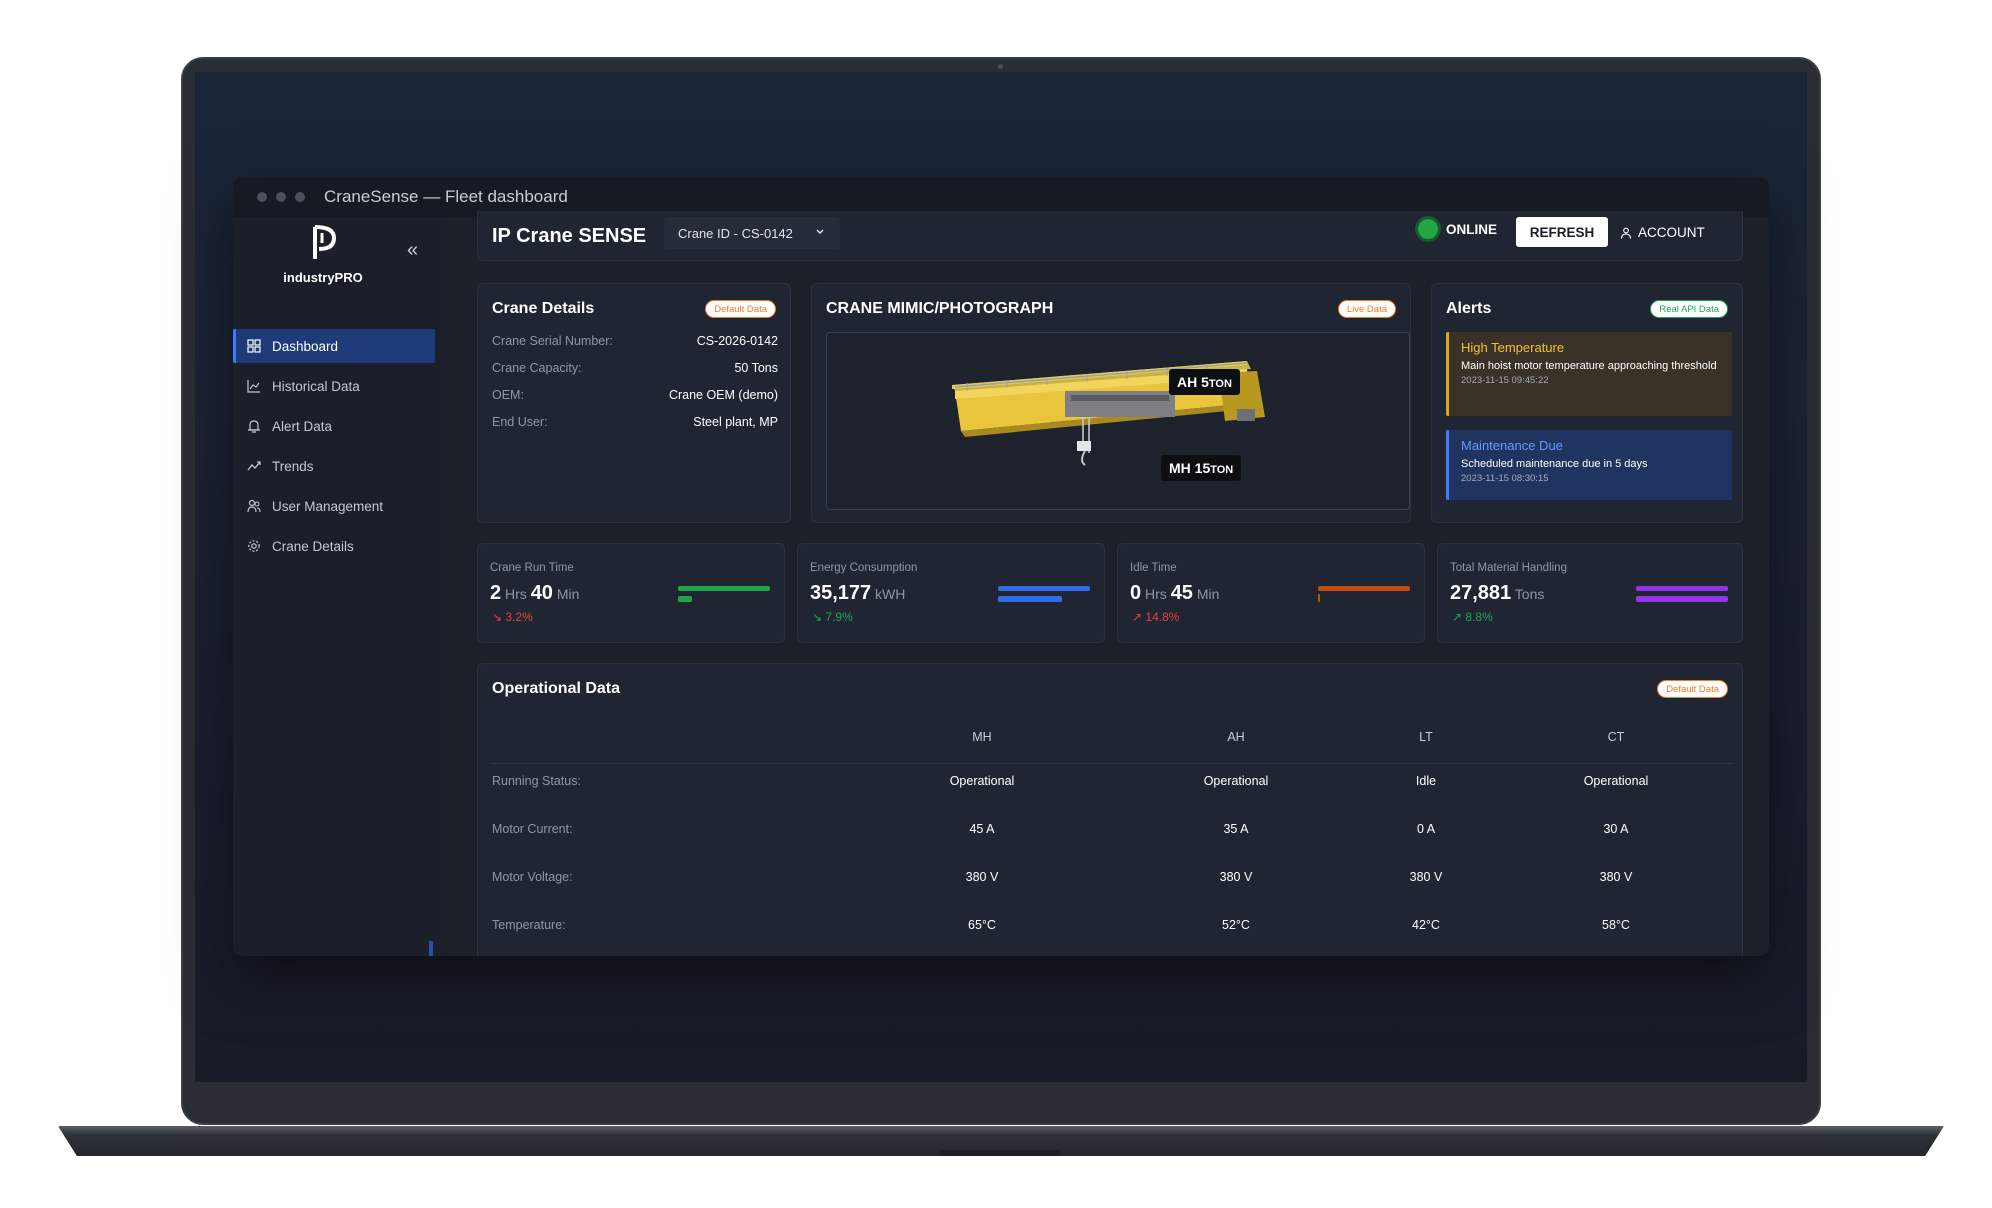 This screenshot has height=1208, width=1992. What do you see at coordinates (1616, 829) in the screenshot?
I see `table-cell: 30 A` at bounding box center [1616, 829].